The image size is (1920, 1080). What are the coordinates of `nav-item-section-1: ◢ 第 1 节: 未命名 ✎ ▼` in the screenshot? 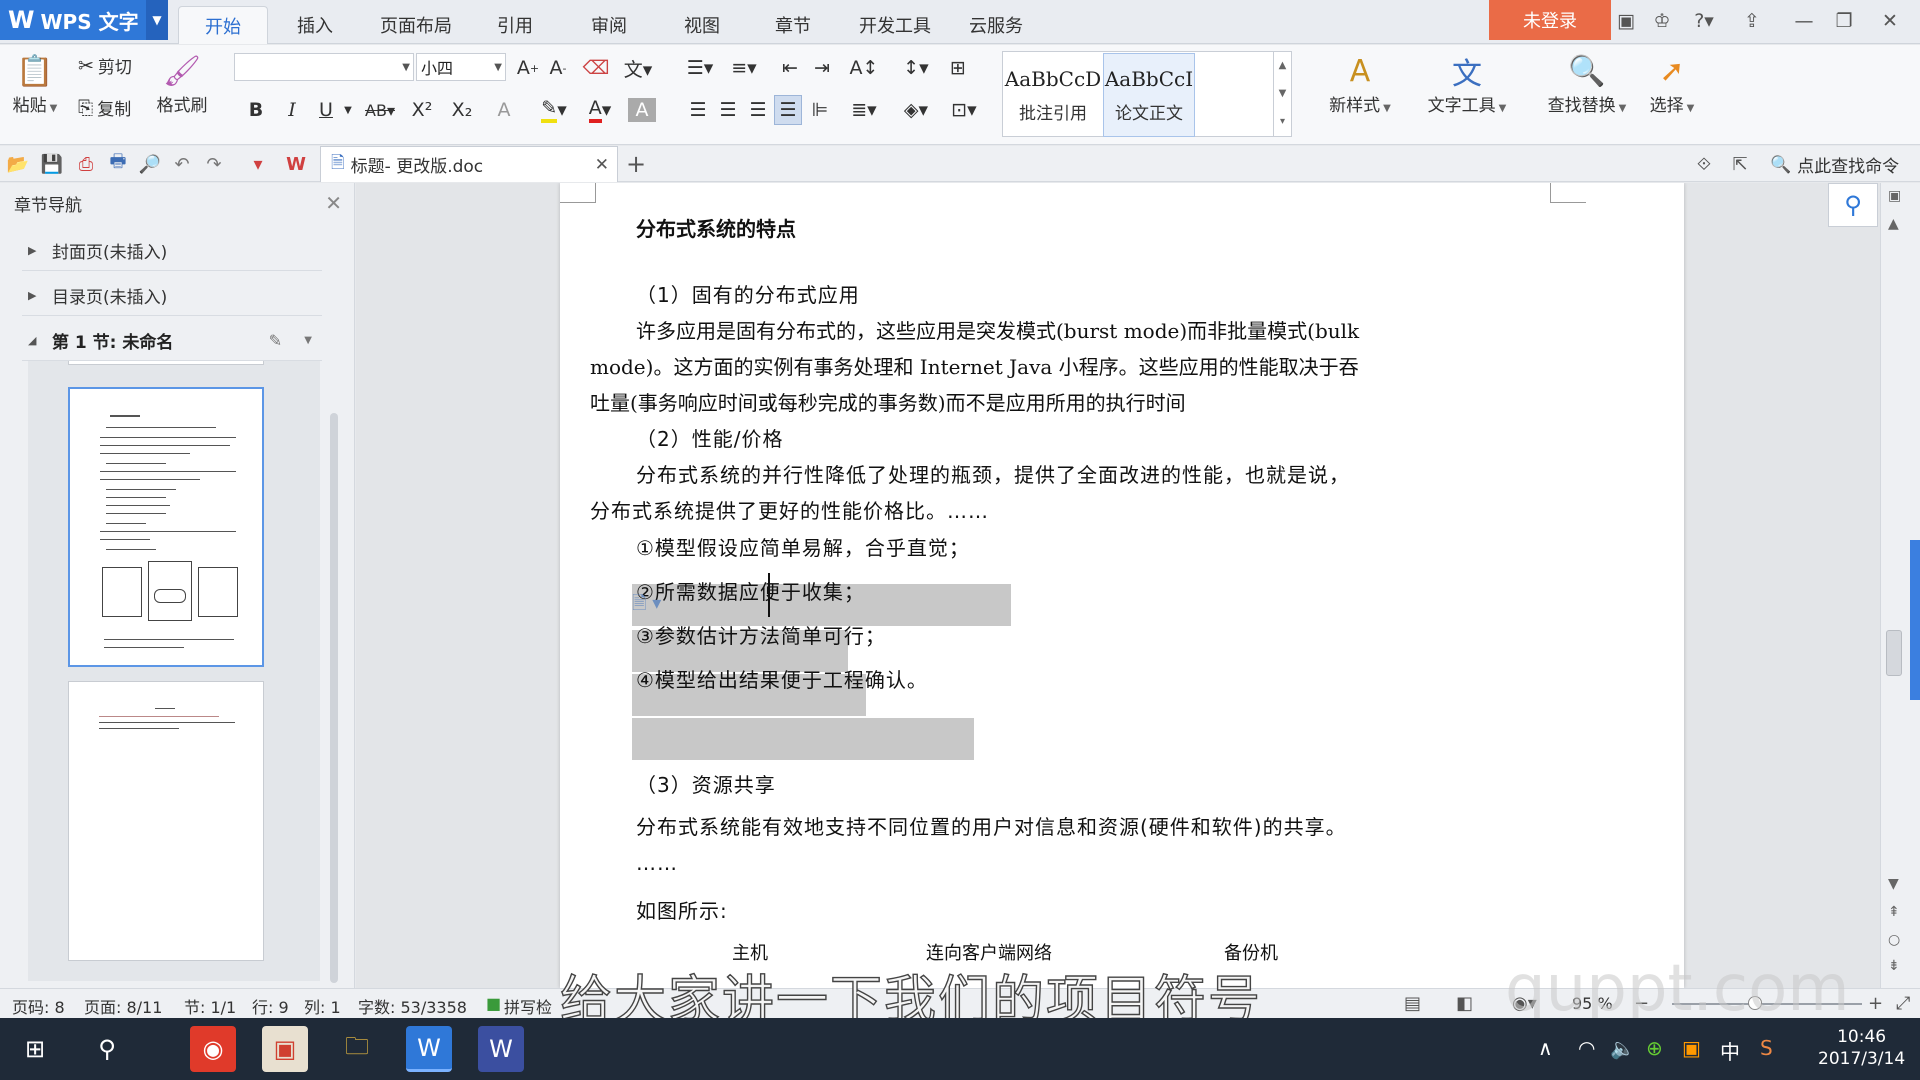 It's located at (172, 341).